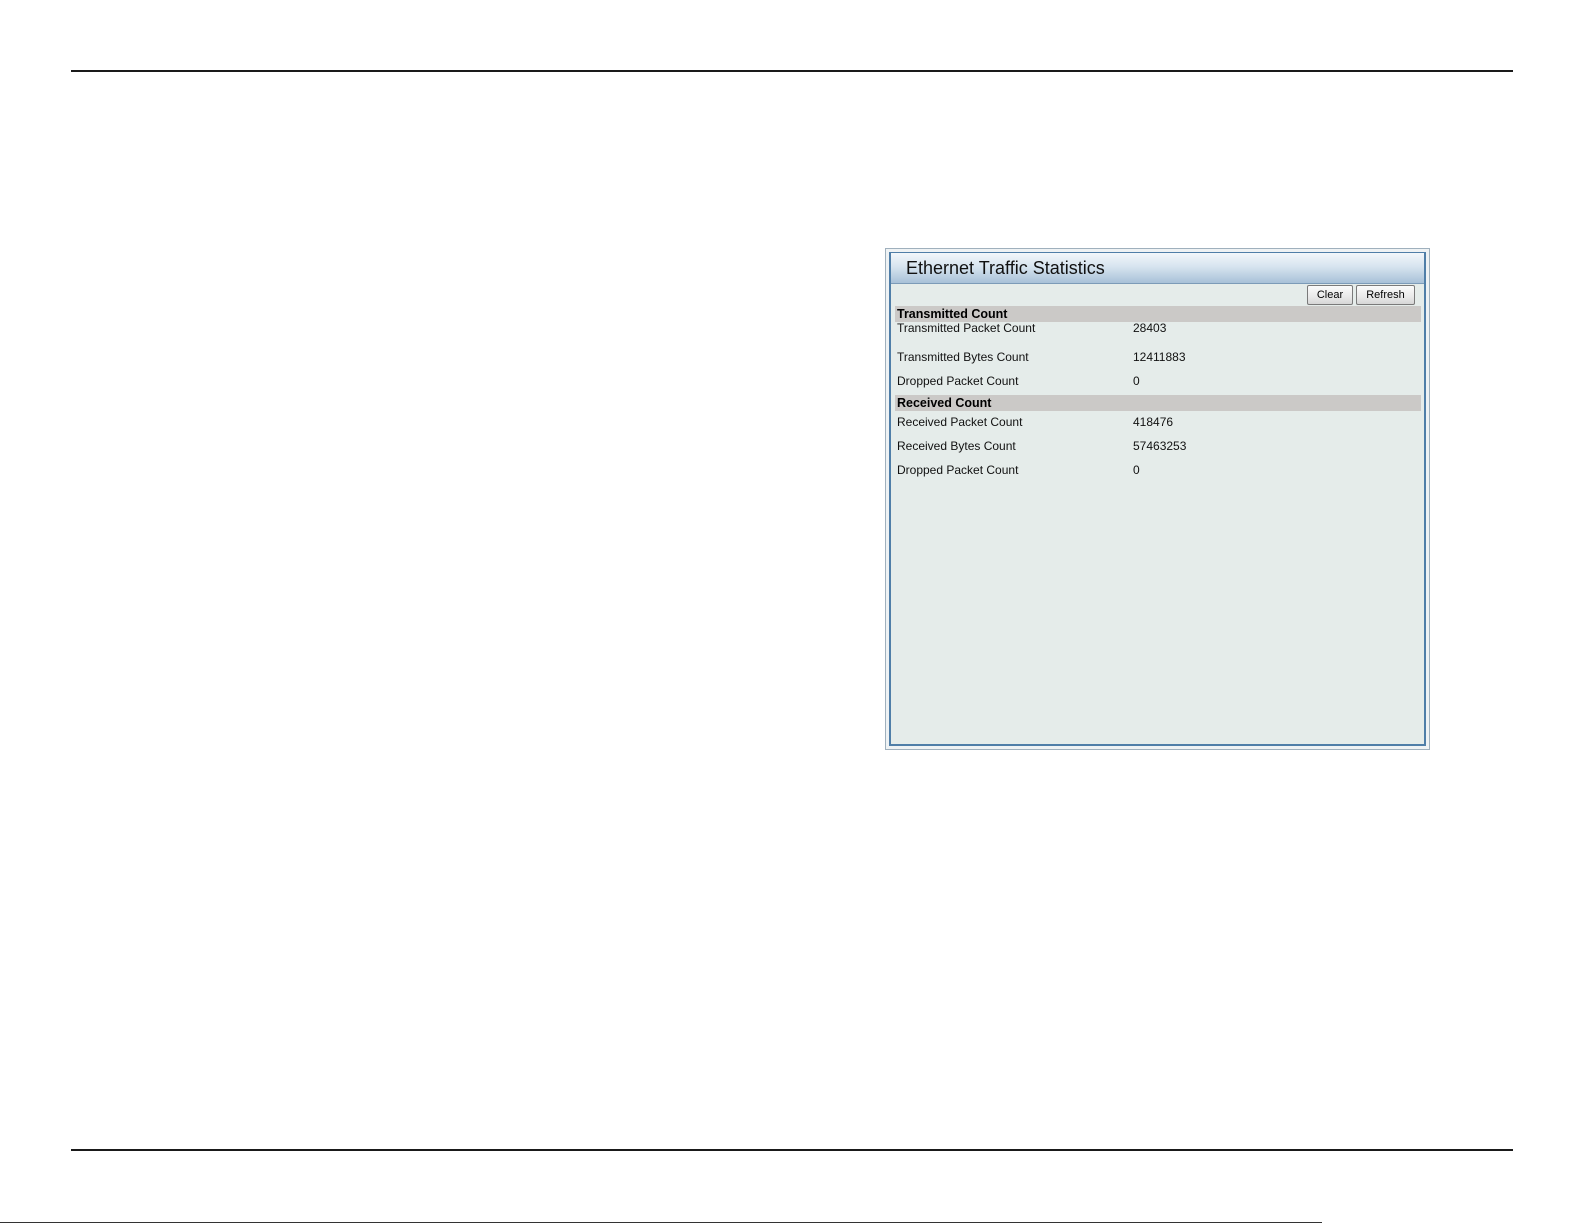  I want to click on stats-label: Received Packet Count, so click(960, 422).